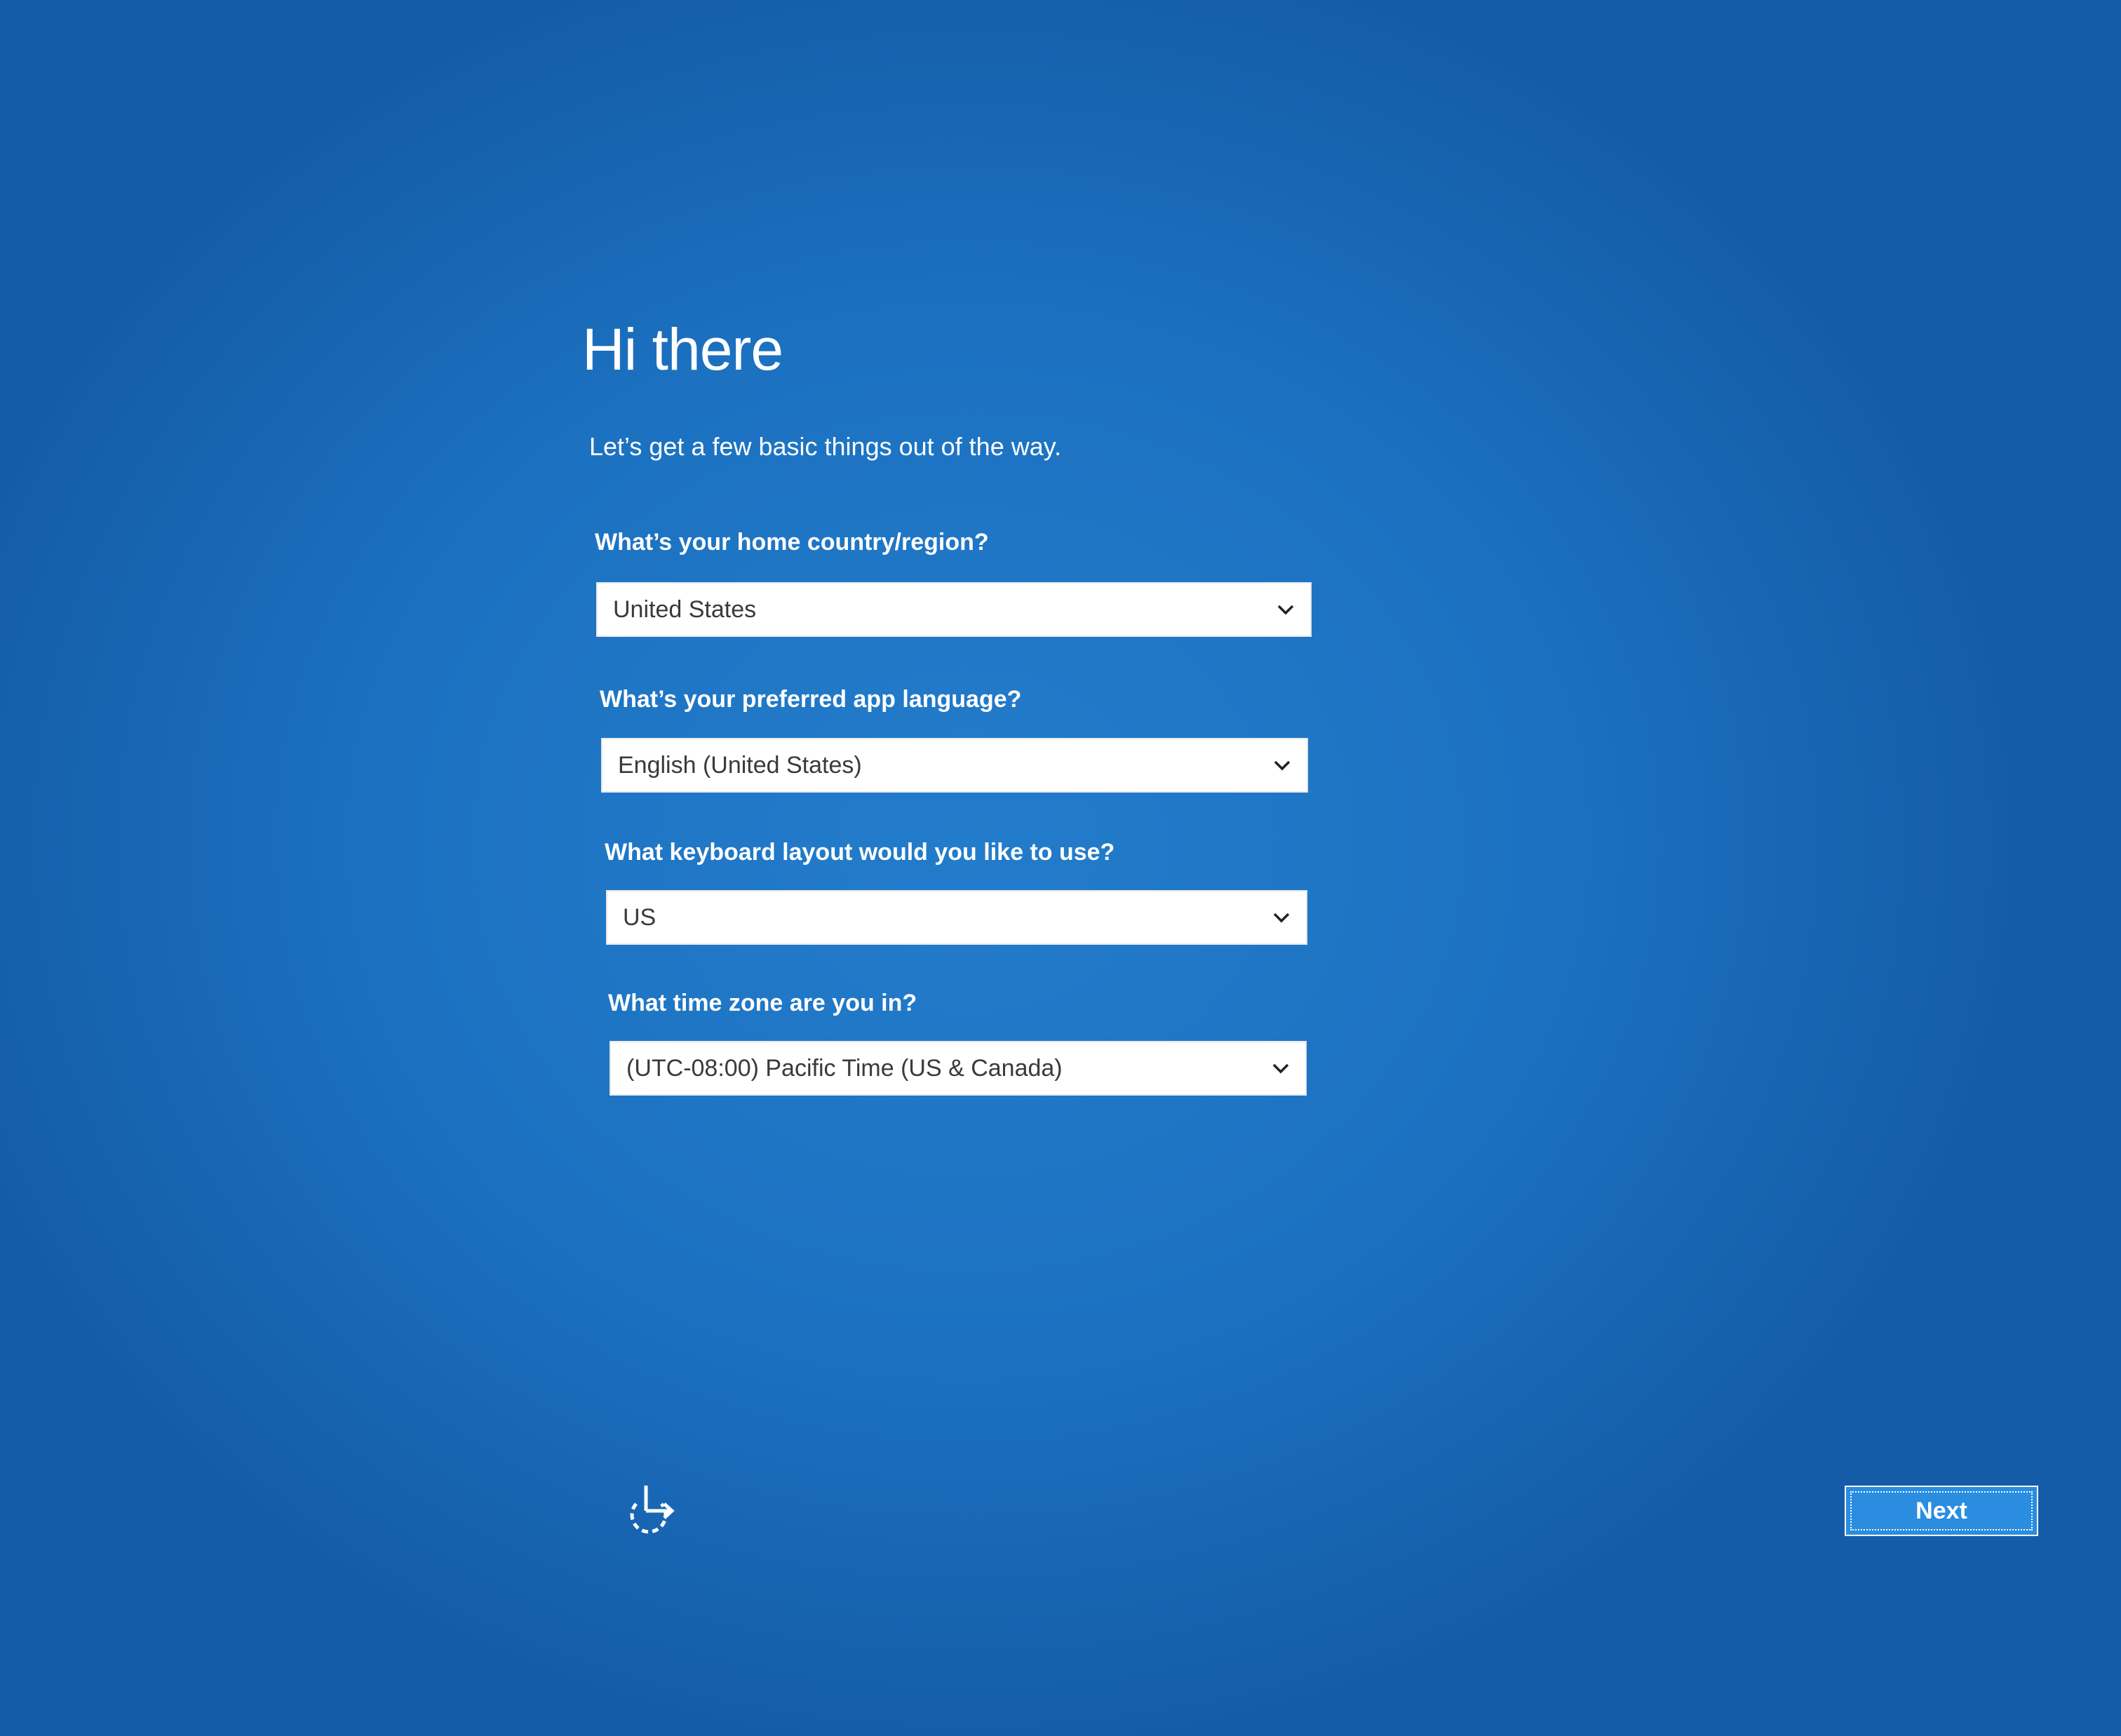  I want to click on country-select: United States, so click(954, 609).